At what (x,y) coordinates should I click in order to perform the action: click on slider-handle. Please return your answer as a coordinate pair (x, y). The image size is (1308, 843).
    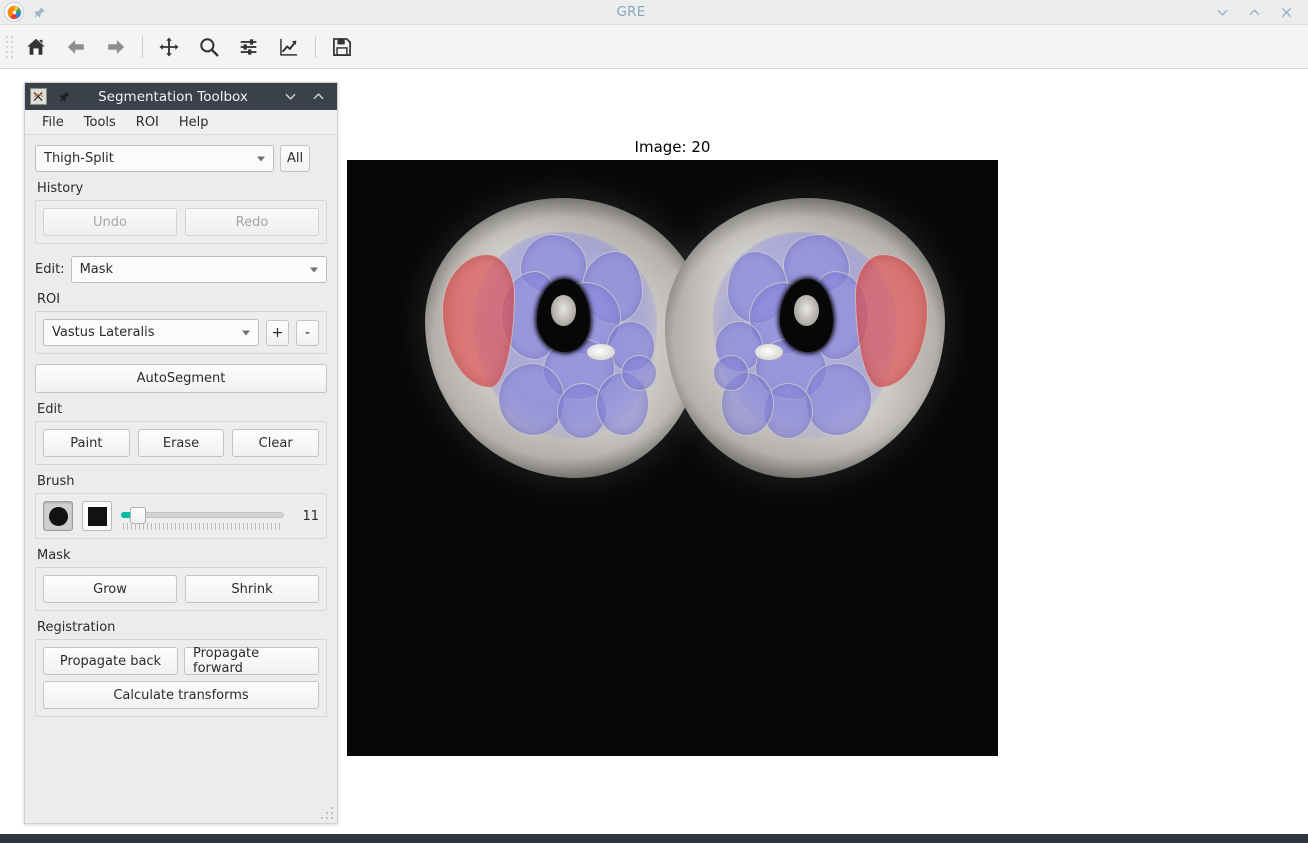
    Looking at the image, I should click on (138, 515).